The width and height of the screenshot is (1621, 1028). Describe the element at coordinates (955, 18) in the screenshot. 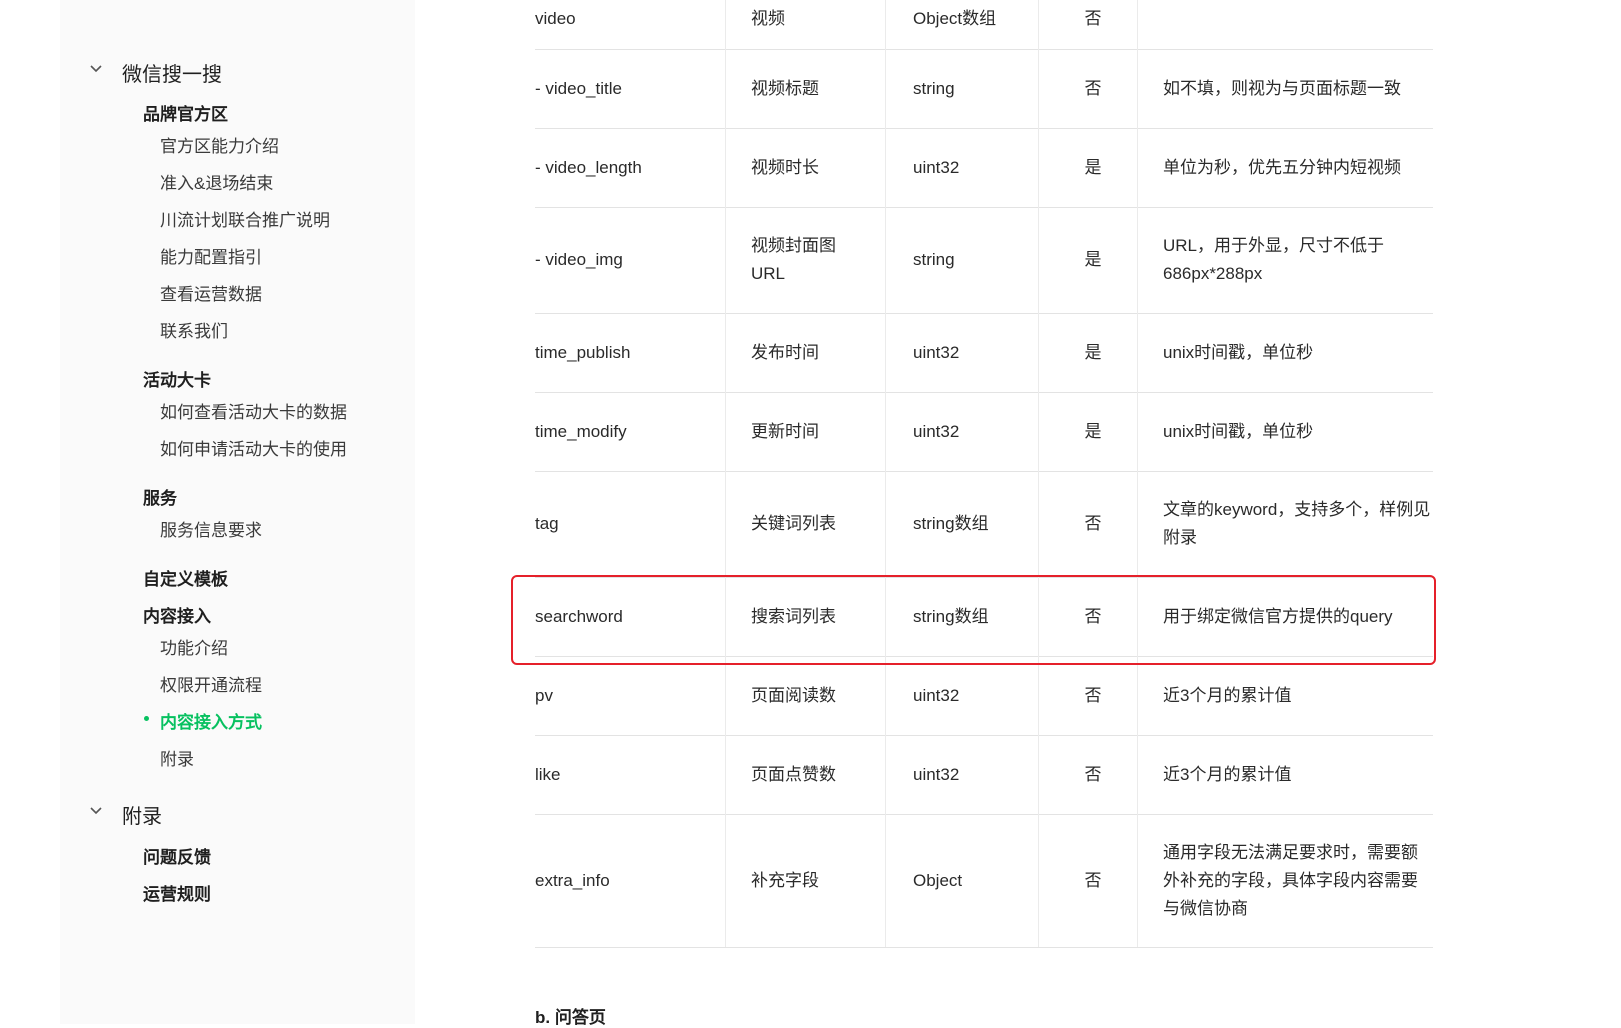

I see `field-type-cell: Object数组` at that location.